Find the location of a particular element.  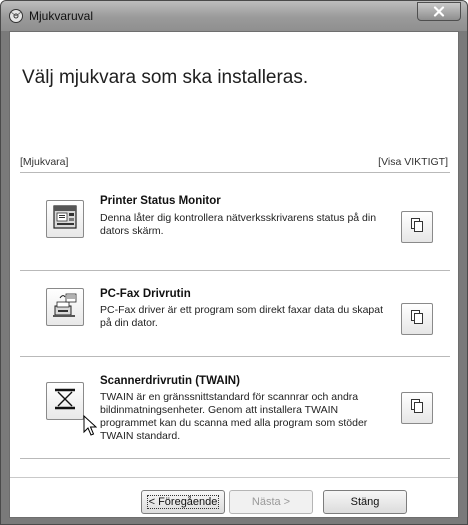

mouse-pointer-icon is located at coordinates (90, 425).